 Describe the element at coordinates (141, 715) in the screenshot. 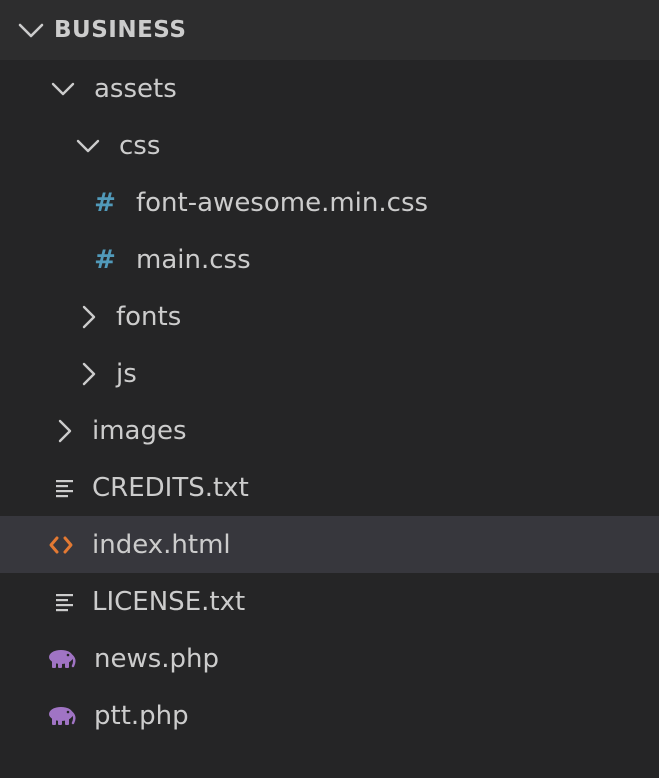

I see `tree-item-label: ptt.php` at that location.